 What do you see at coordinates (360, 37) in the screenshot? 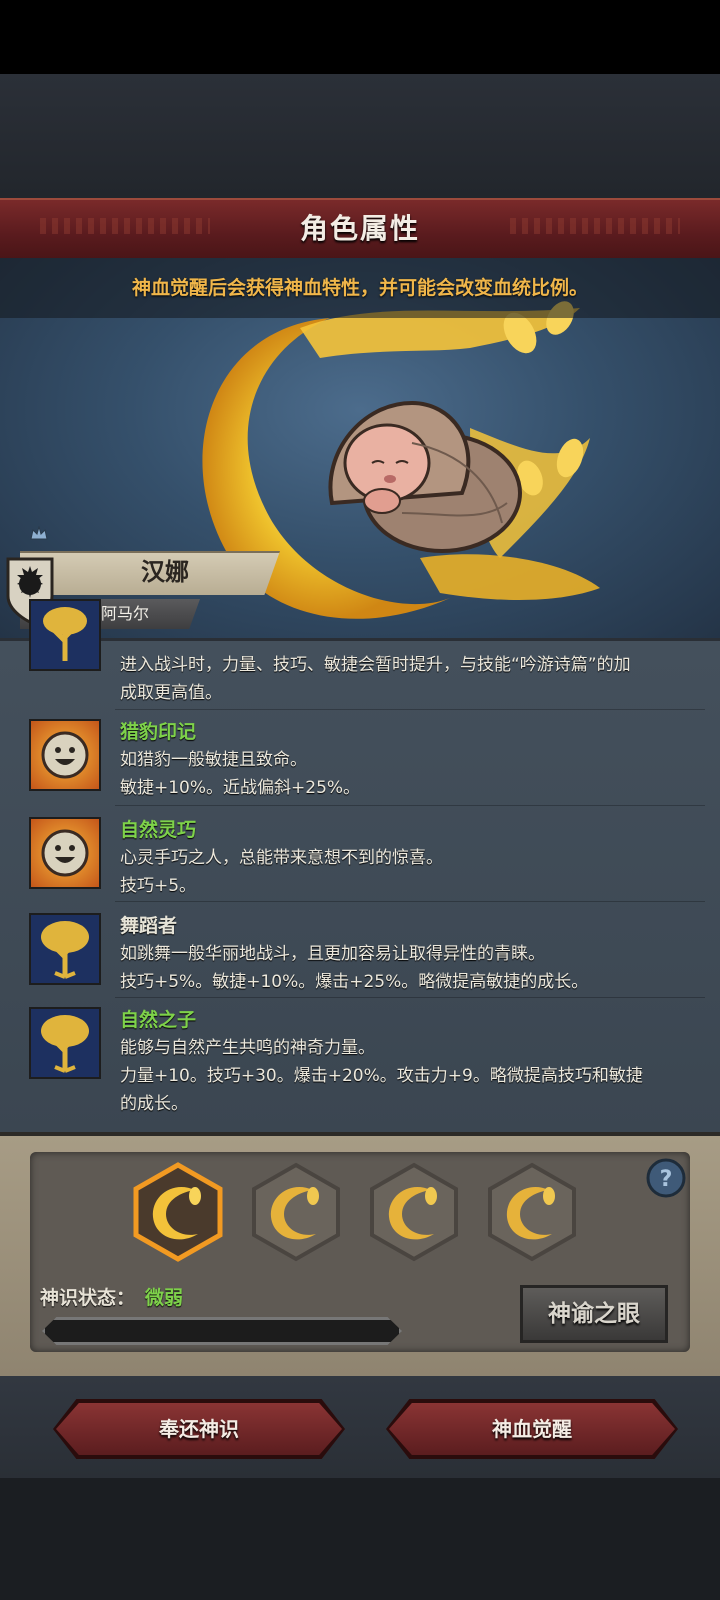
I see `top-status-area` at bounding box center [360, 37].